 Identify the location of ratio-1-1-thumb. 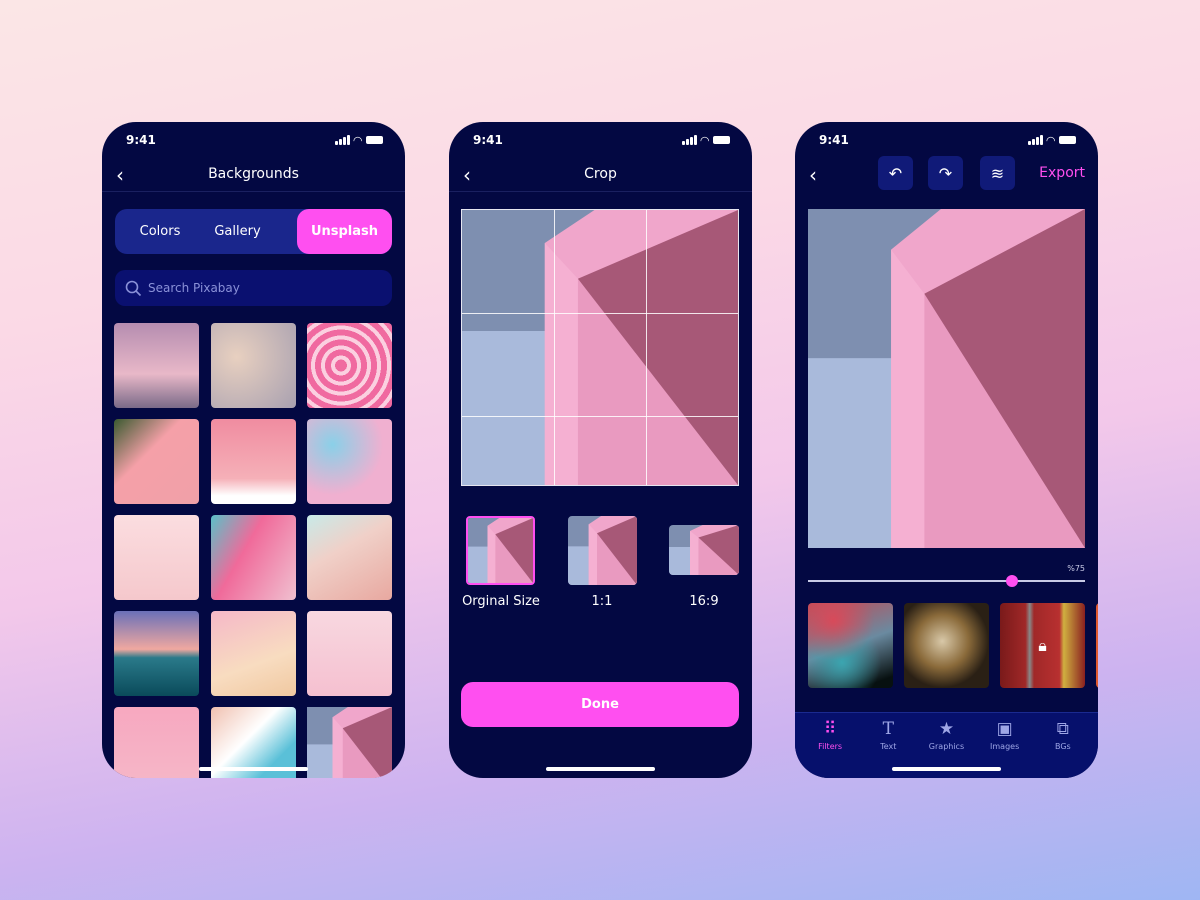
(602, 550).